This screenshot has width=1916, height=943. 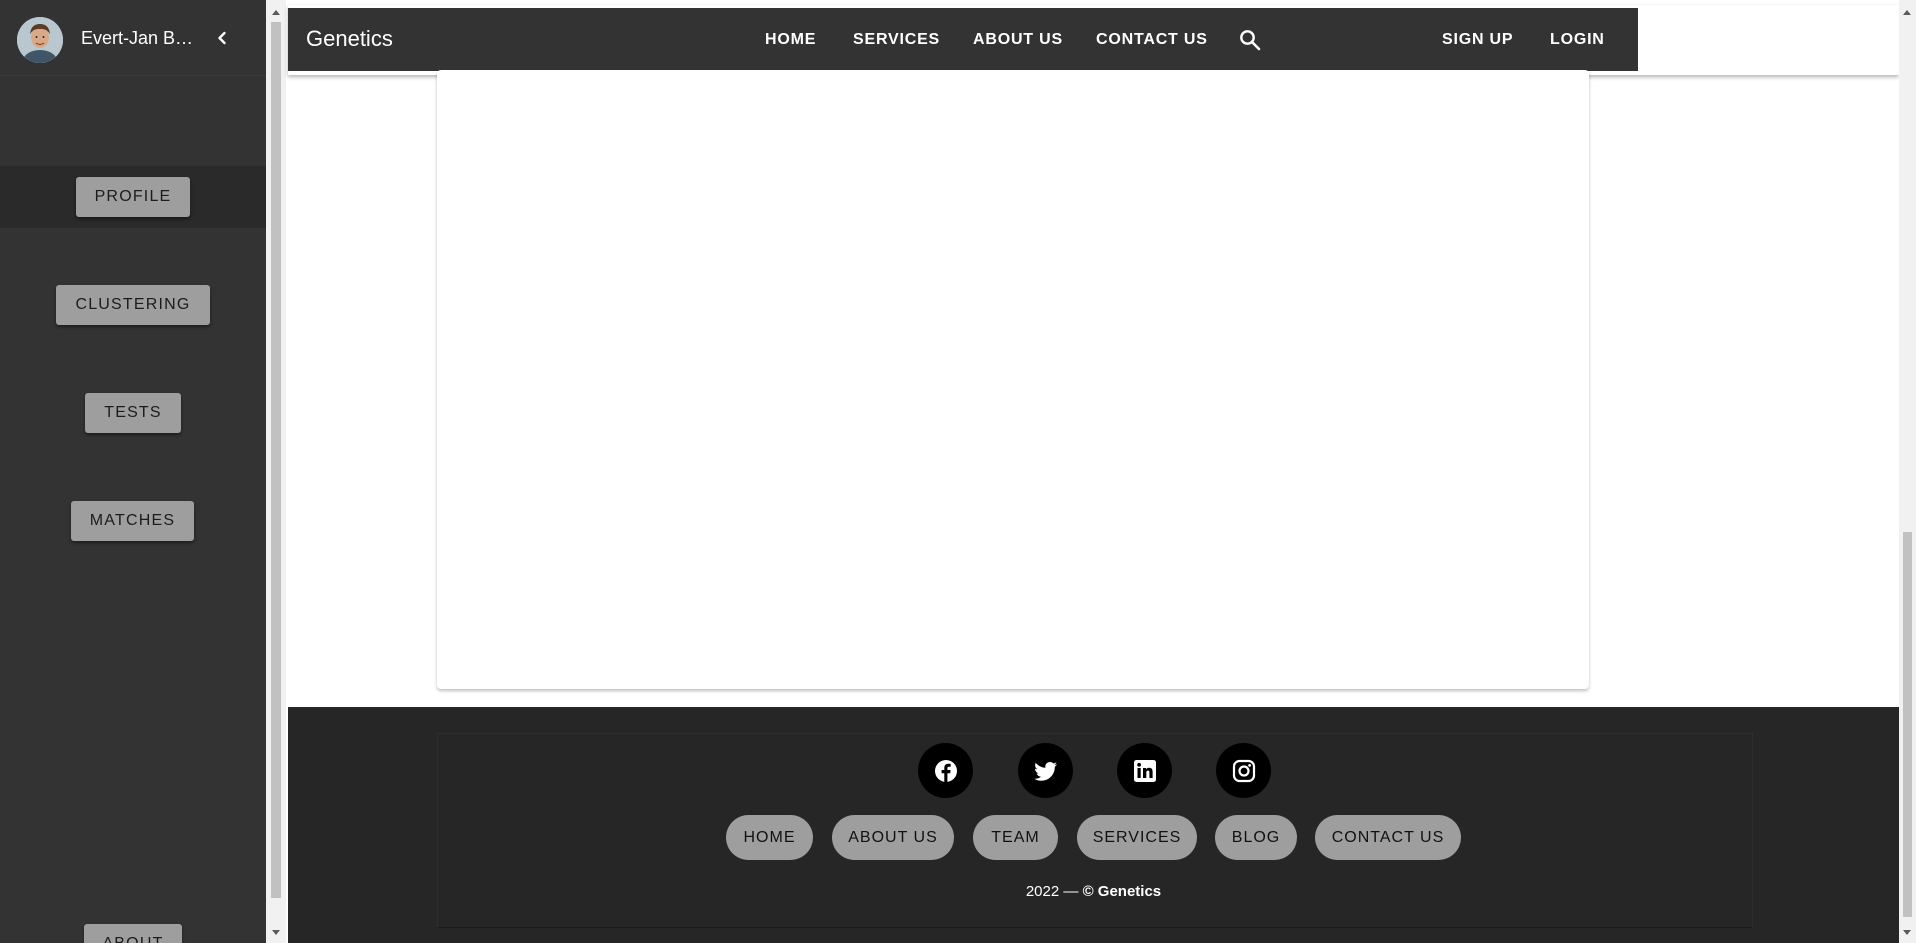 I want to click on footer-link-services: SERVICES, so click(x=1137, y=837).